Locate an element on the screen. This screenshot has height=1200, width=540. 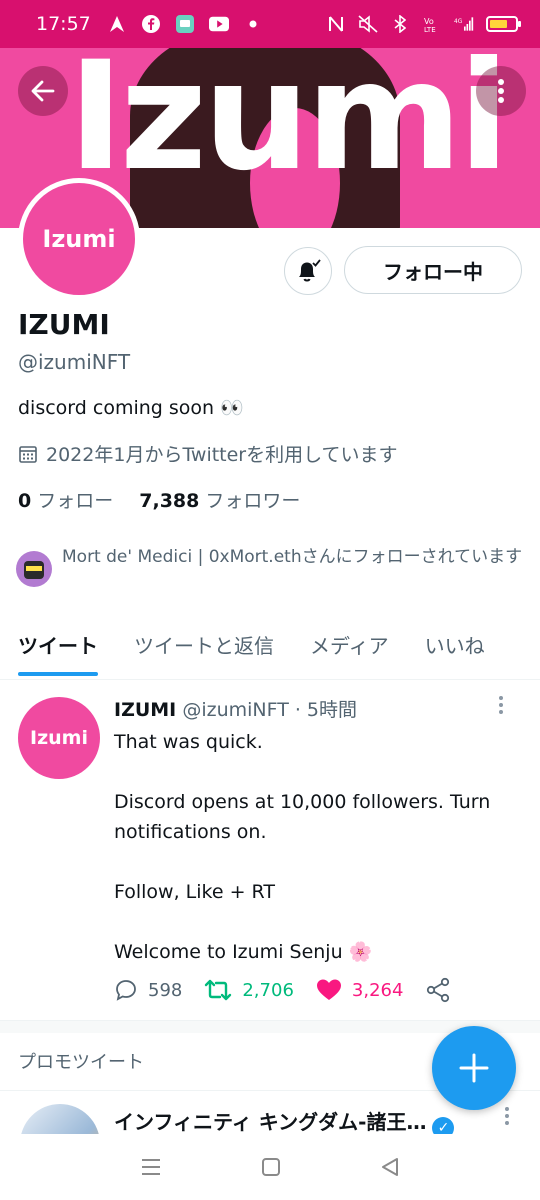
promoted-avatar is located at coordinates (60, 1119).